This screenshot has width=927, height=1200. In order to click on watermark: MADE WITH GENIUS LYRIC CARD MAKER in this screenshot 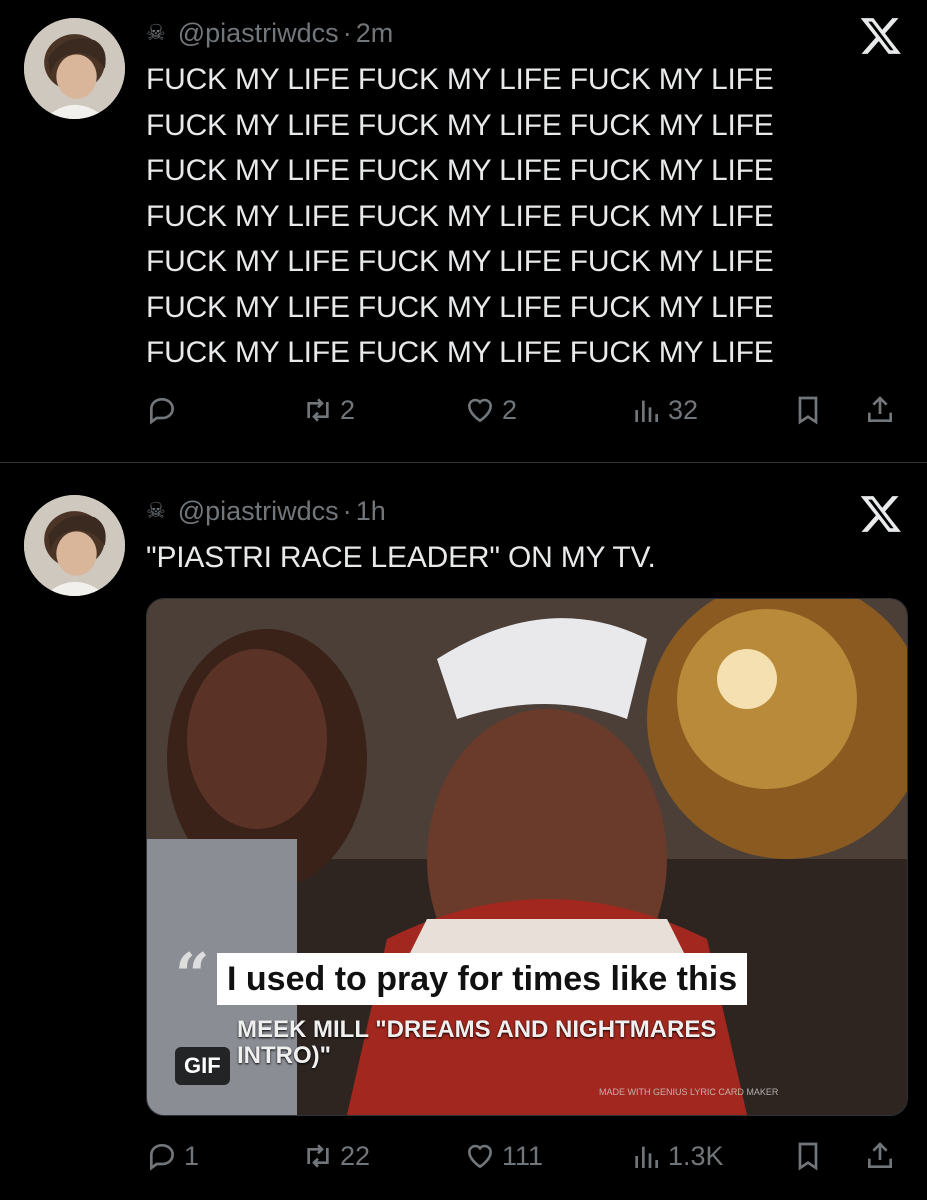, I will do `click(689, 1092)`.